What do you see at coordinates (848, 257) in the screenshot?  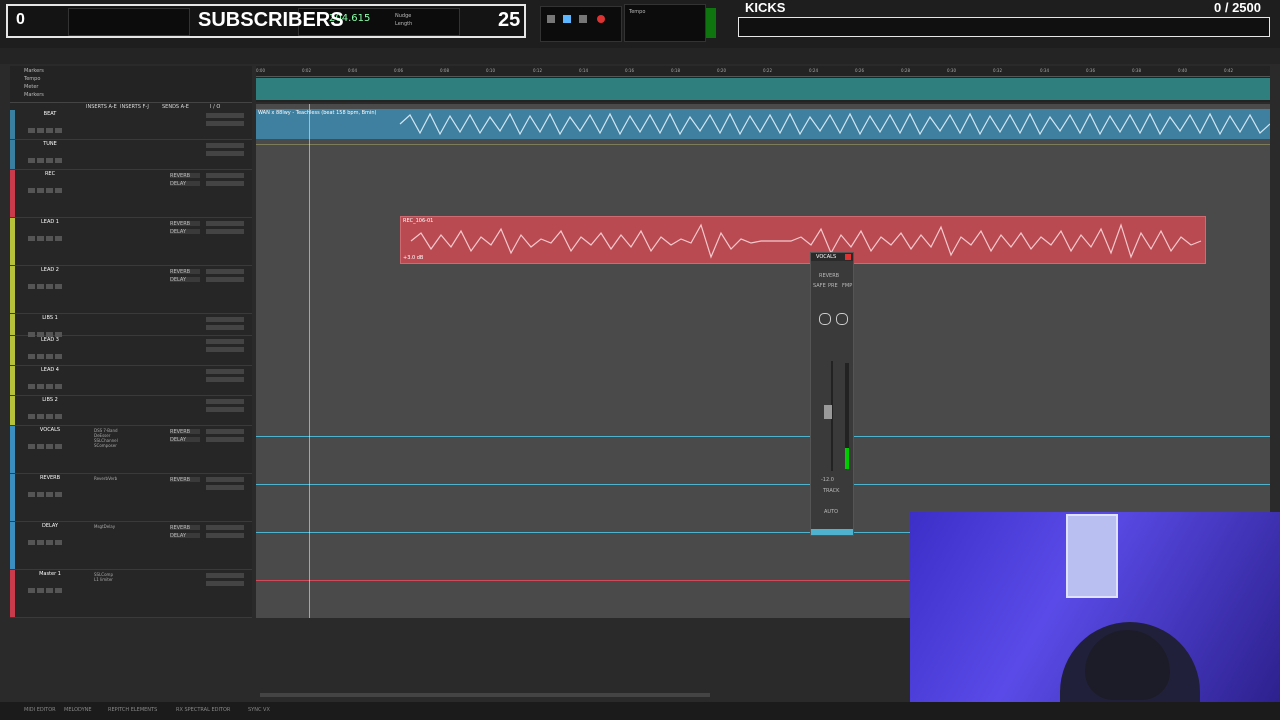 I see `close-icon` at bounding box center [848, 257].